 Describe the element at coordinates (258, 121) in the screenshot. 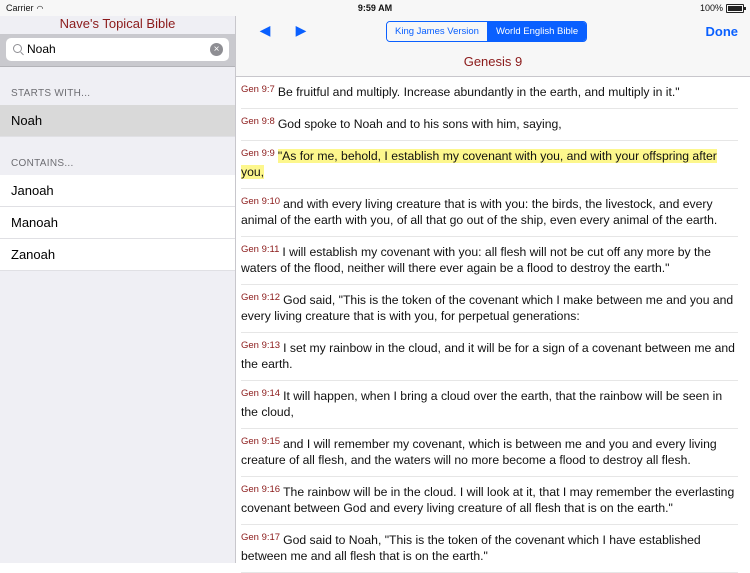

I see `verse-ref: Gen 9:8` at that location.